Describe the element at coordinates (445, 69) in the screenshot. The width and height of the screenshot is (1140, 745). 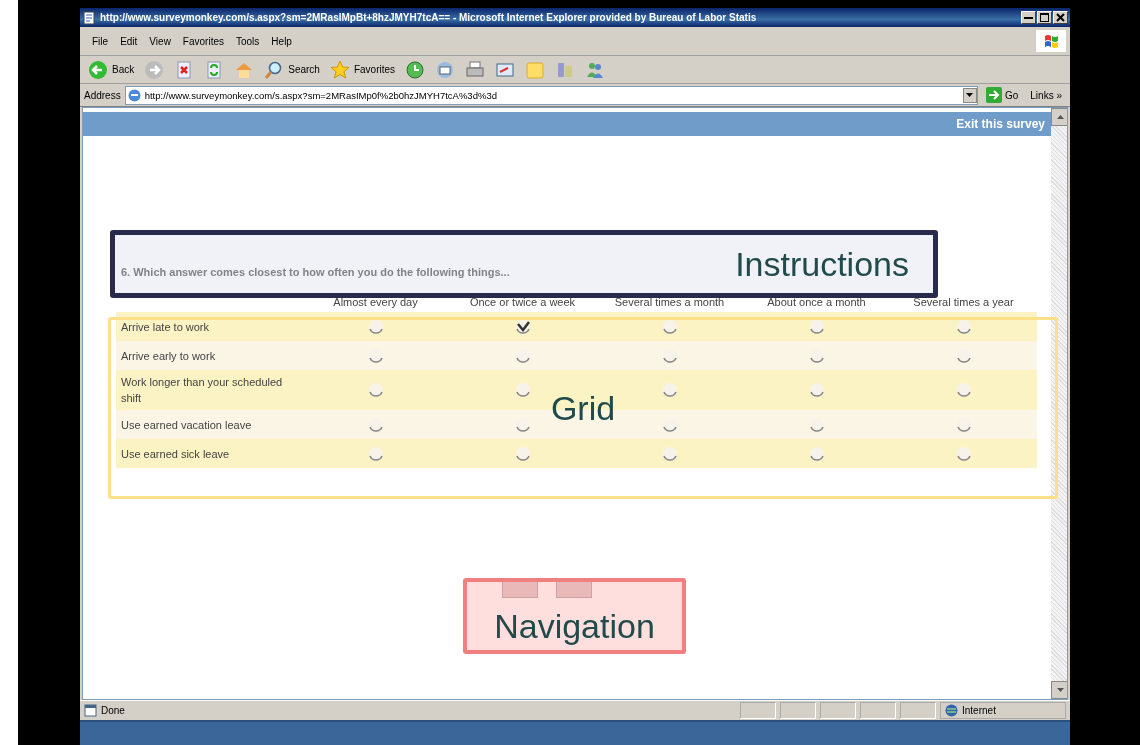
I see `mail-icon` at that location.